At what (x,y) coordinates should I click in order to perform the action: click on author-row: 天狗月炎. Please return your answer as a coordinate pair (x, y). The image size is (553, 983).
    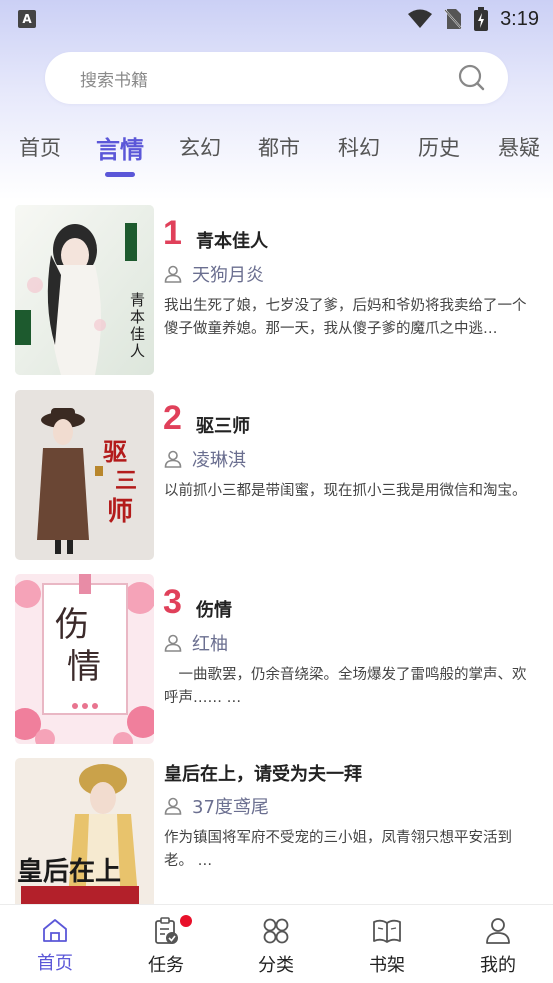
    Looking at the image, I should click on (214, 274).